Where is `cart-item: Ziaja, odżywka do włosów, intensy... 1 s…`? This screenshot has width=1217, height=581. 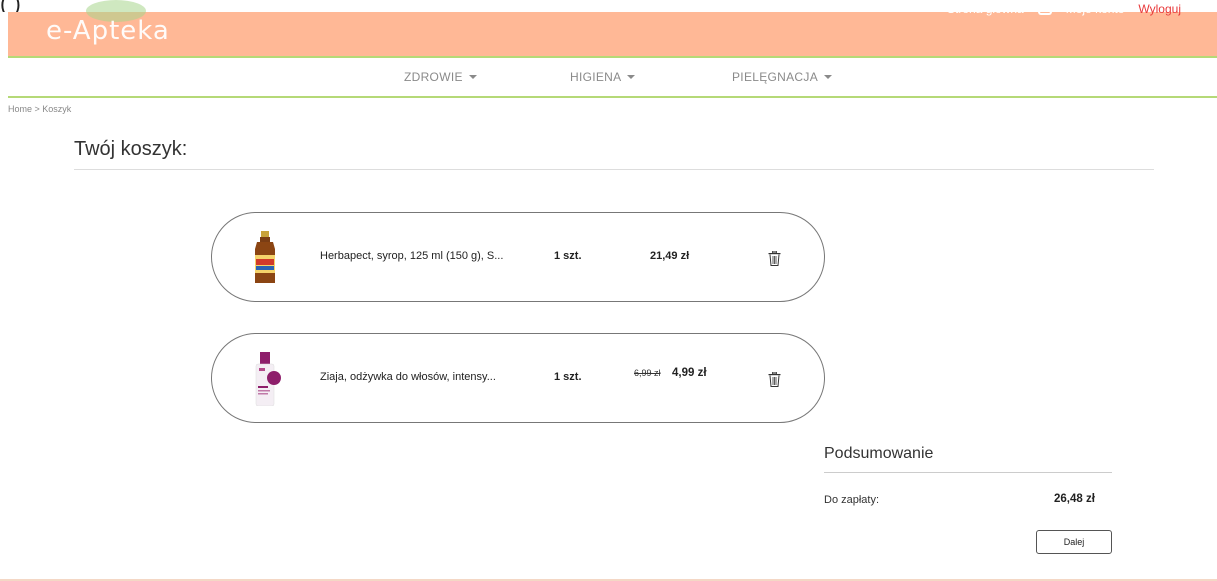
cart-item: Ziaja, odżywka do włosów, intensy... 1 s… is located at coordinates (518, 378).